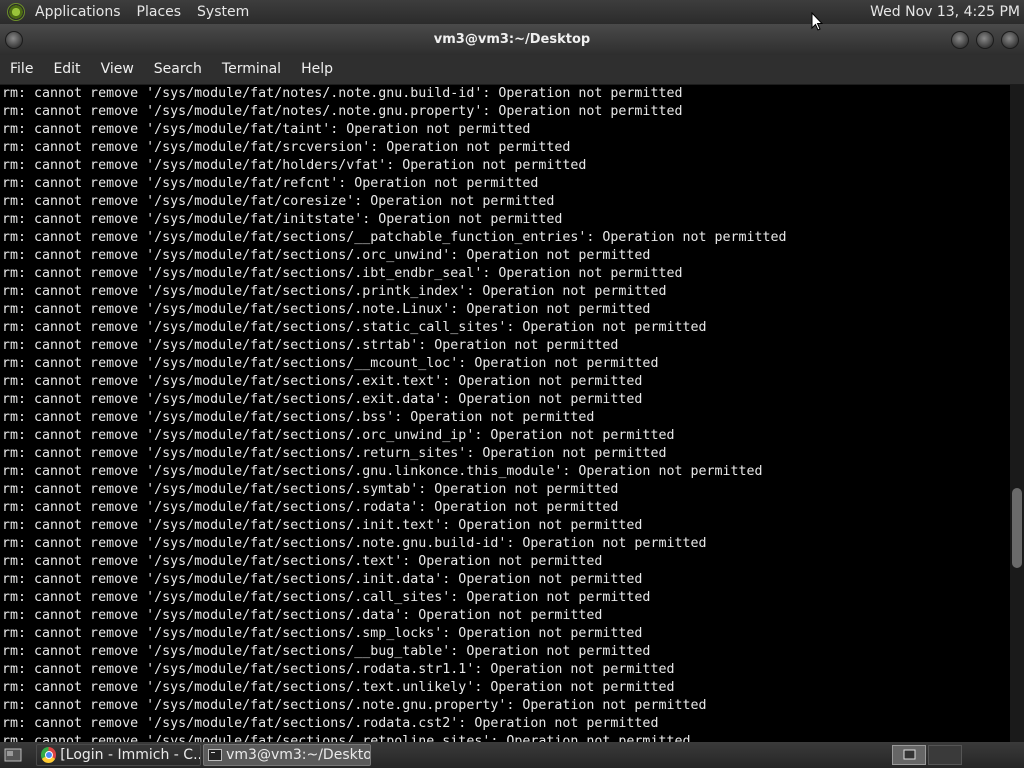 This screenshot has height=768, width=1024. I want to click on terminal-icon, so click(215, 755).